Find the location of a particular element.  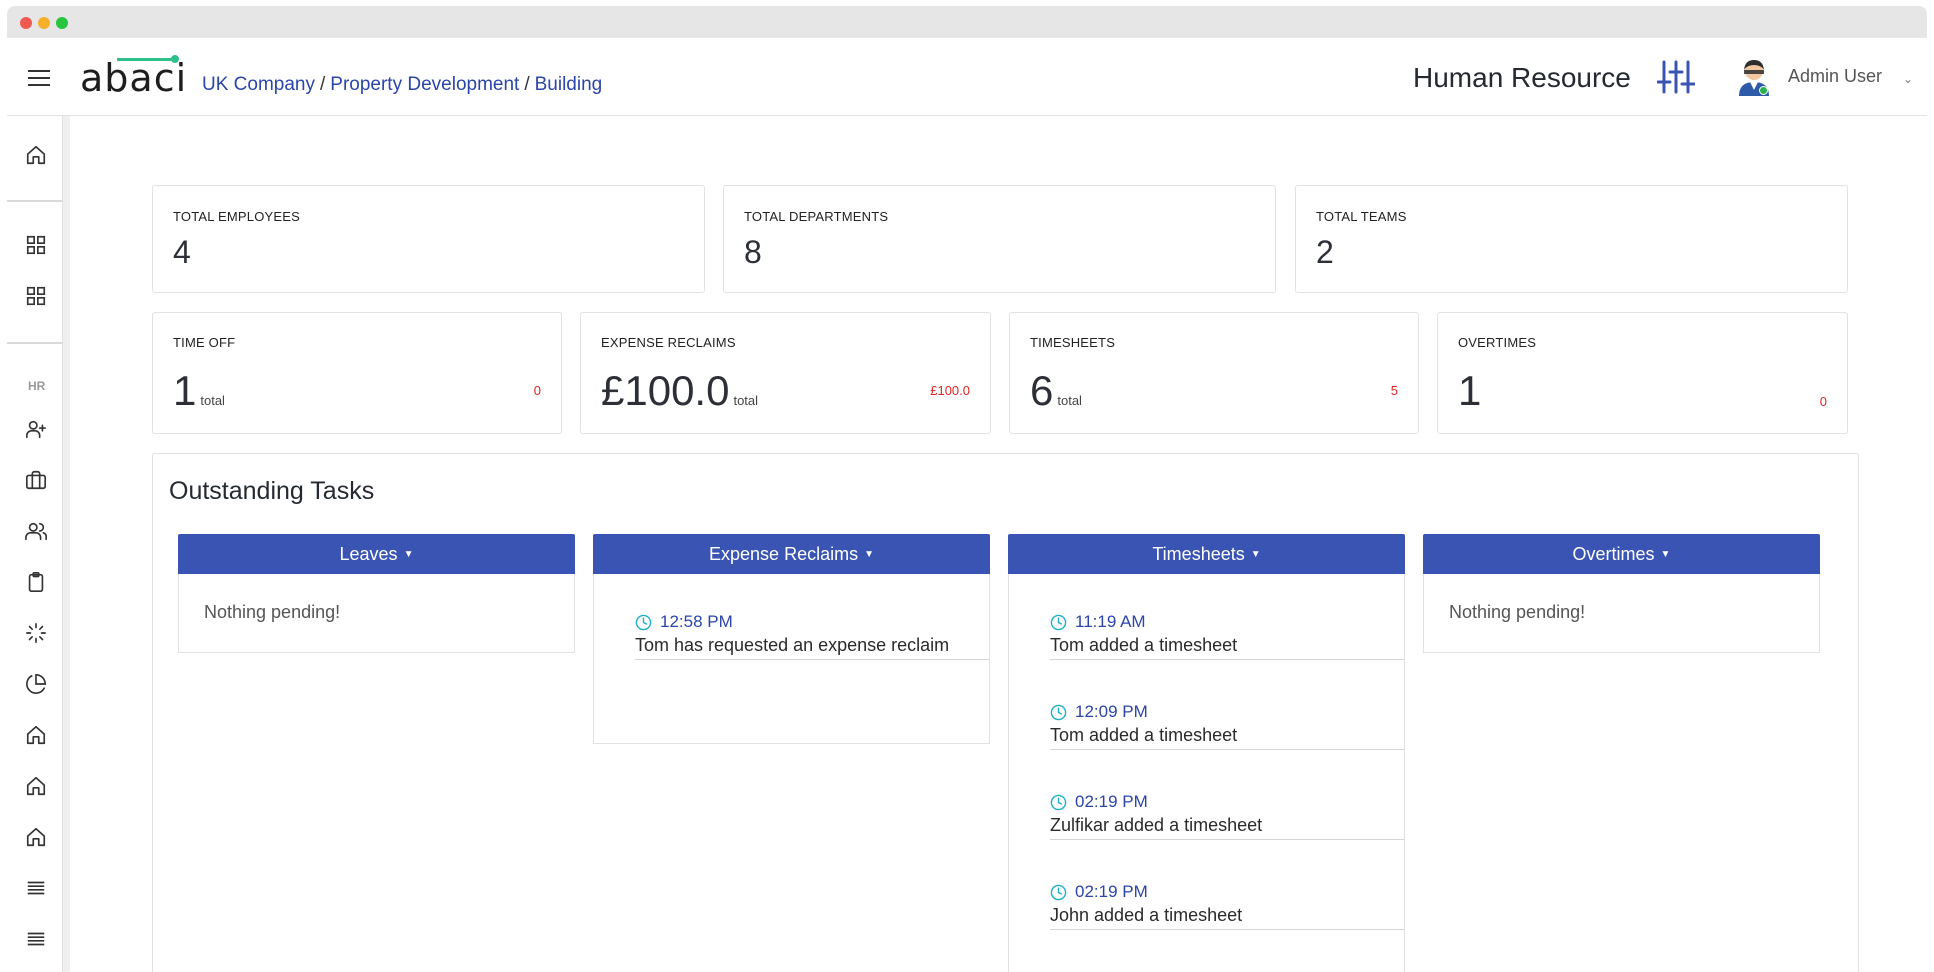

column-header-label: Expense Reclaims is located at coordinates (784, 554).